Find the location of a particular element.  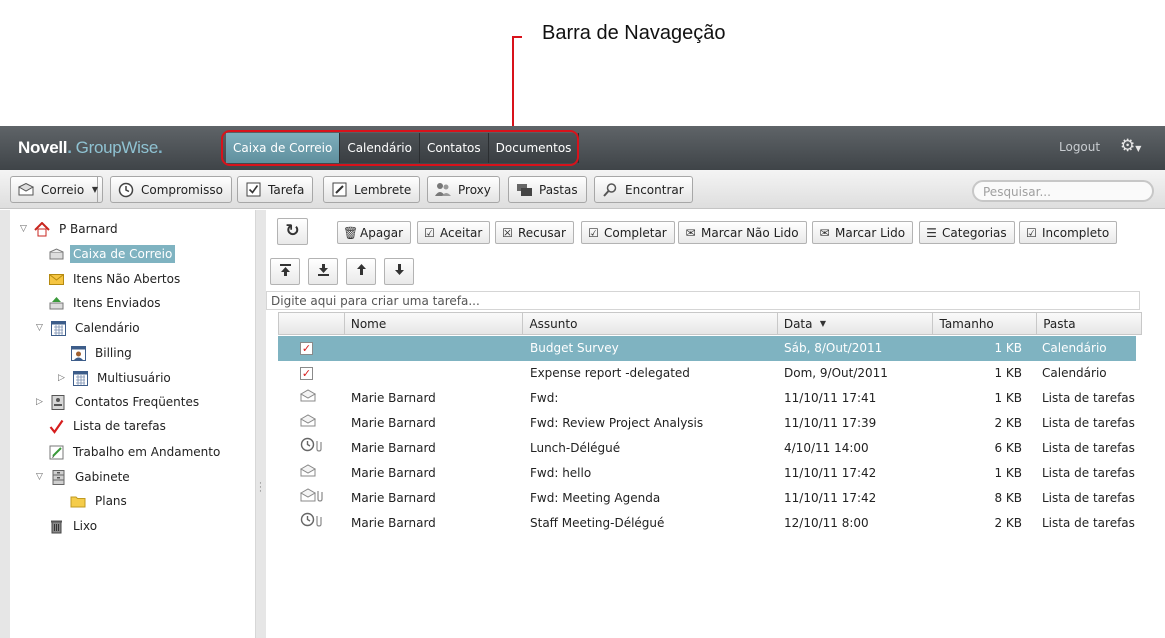

move-top-button is located at coordinates (285, 271).